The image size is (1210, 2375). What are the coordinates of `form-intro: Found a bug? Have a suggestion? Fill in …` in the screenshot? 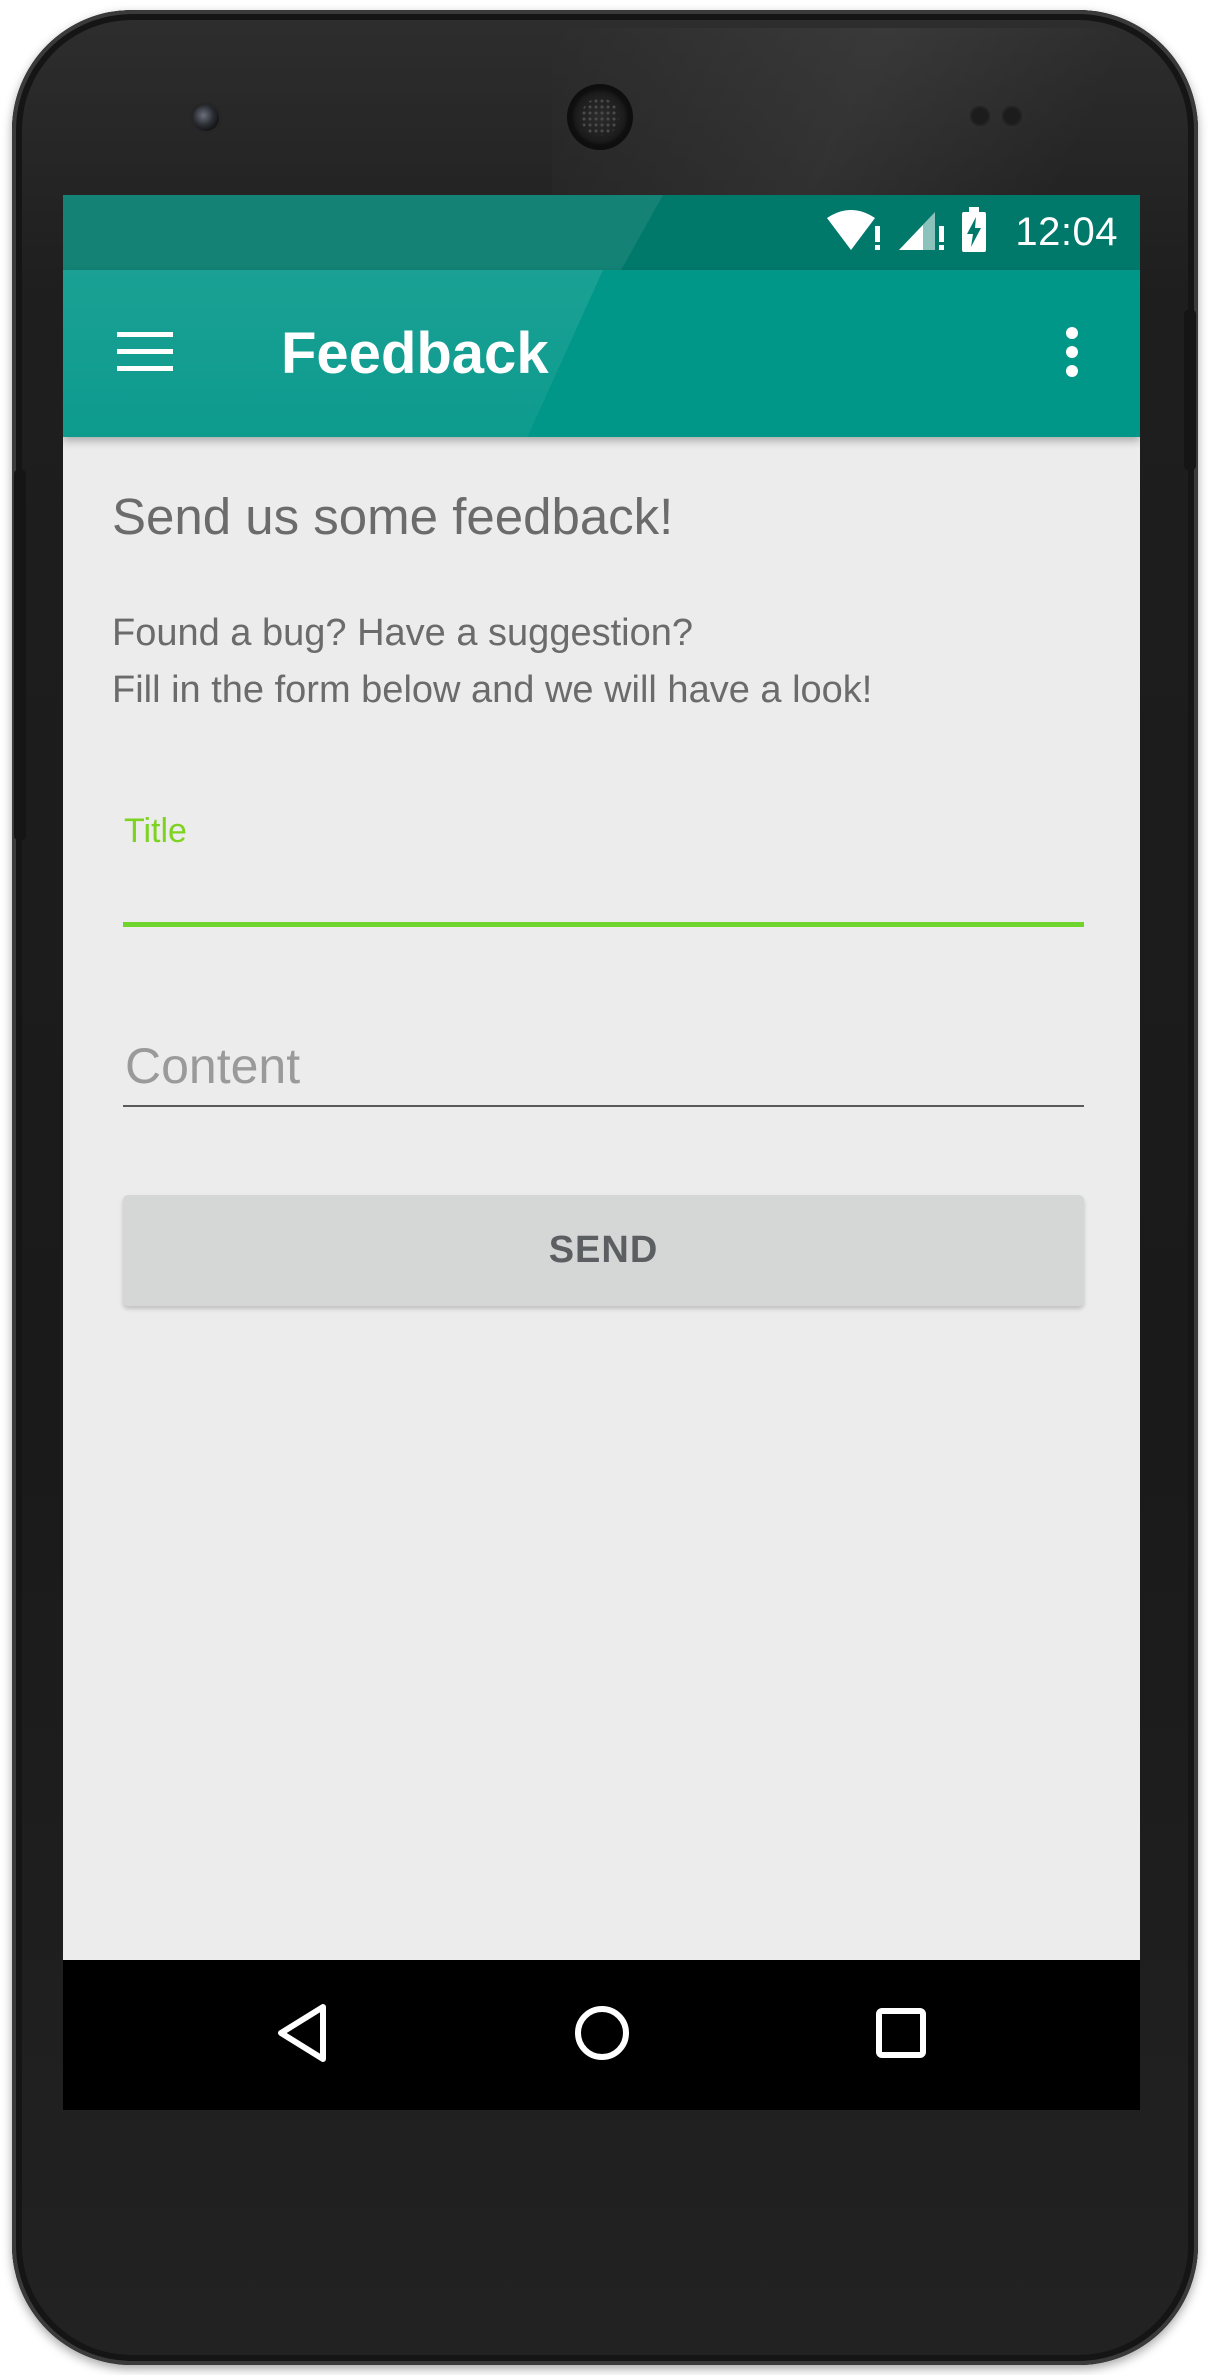 It's located at (492, 662).